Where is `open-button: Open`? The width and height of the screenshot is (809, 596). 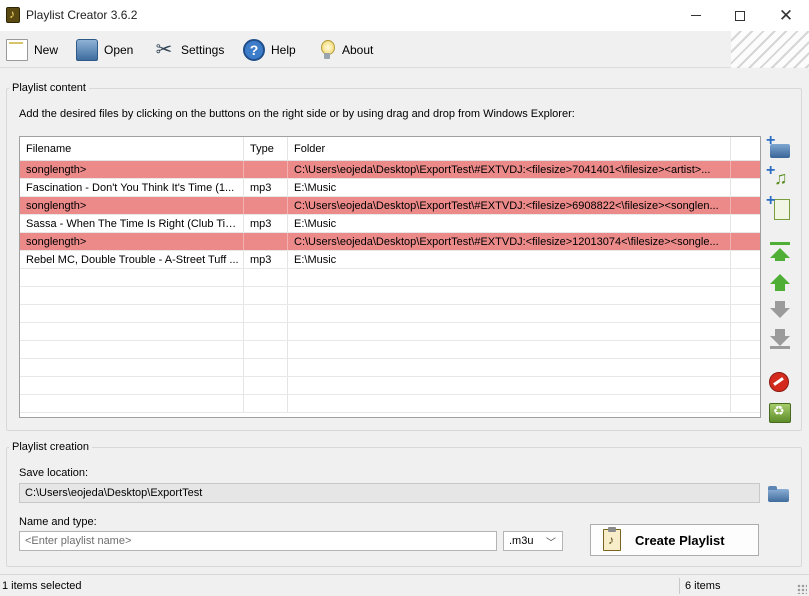 open-button: Open is located at coordinates (104, 50).